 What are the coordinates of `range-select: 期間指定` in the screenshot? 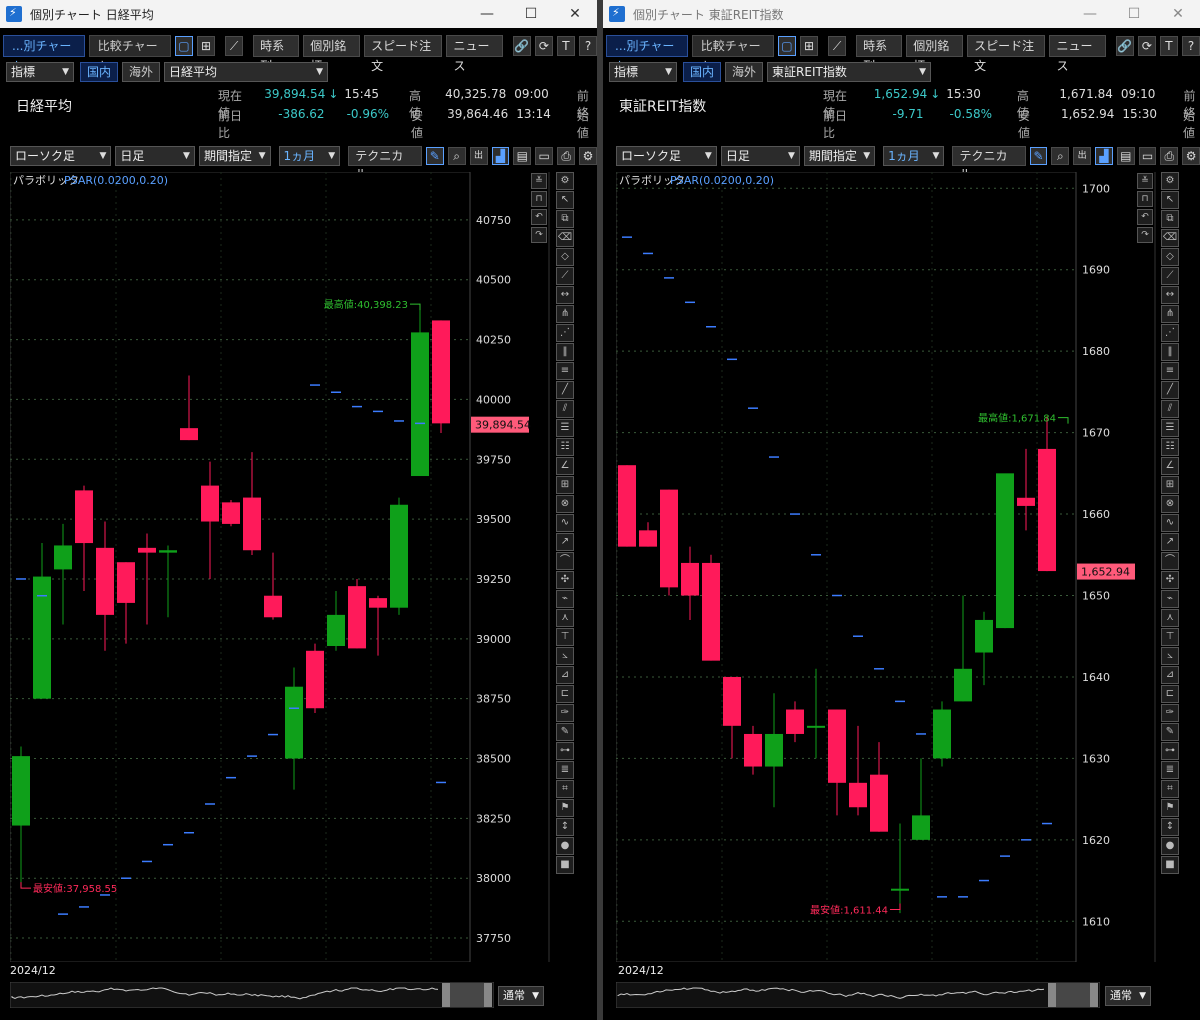 It's located at (839, 156).